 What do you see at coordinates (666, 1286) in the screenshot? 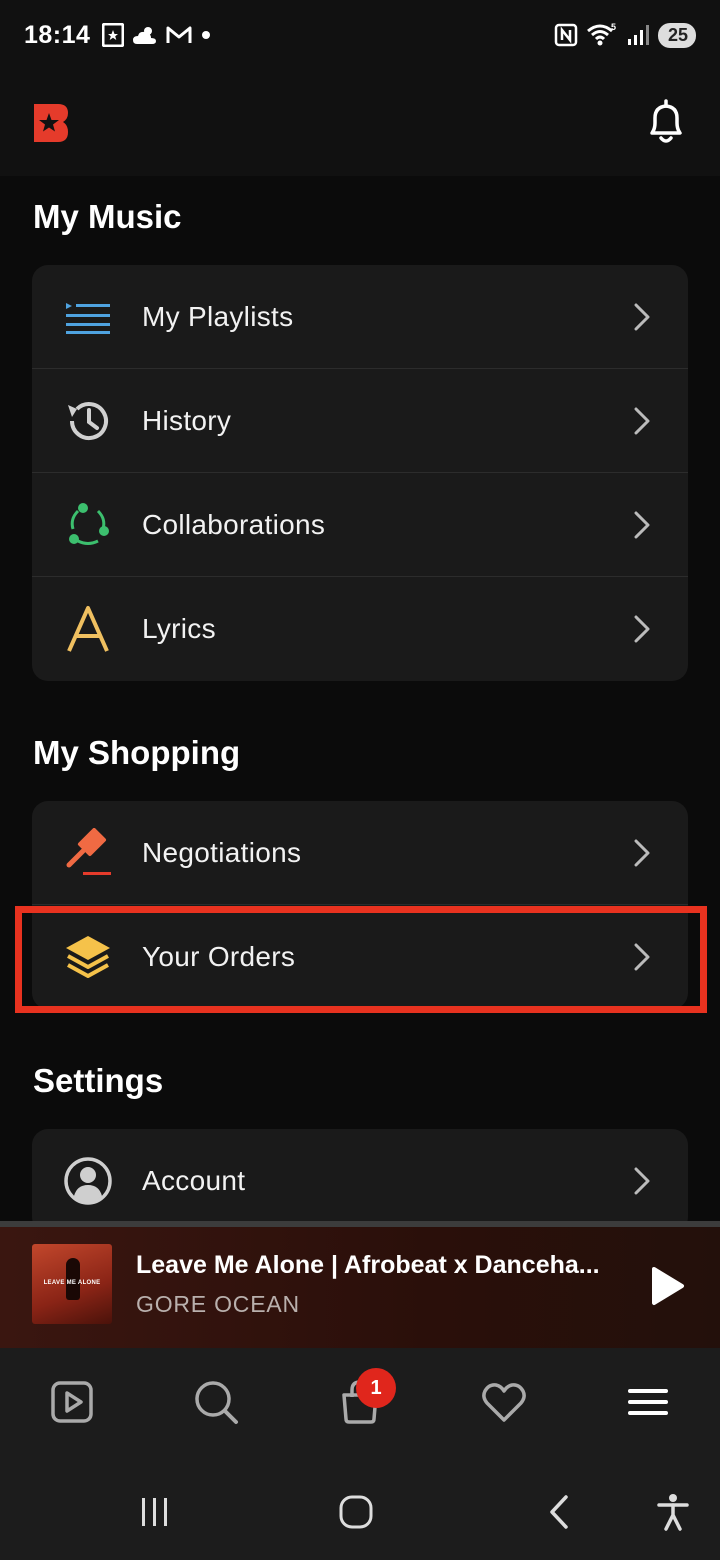
I see `play-button` at bounding box center [666, 1286].